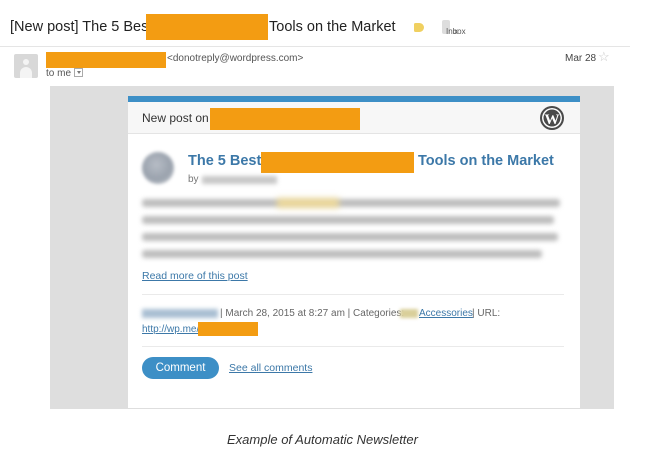 This screenshot has width=645, height=462. Describe the element at coordinates (170, 329) in the screenshot. I see `short-url-link: http://wp.me/` at that location.